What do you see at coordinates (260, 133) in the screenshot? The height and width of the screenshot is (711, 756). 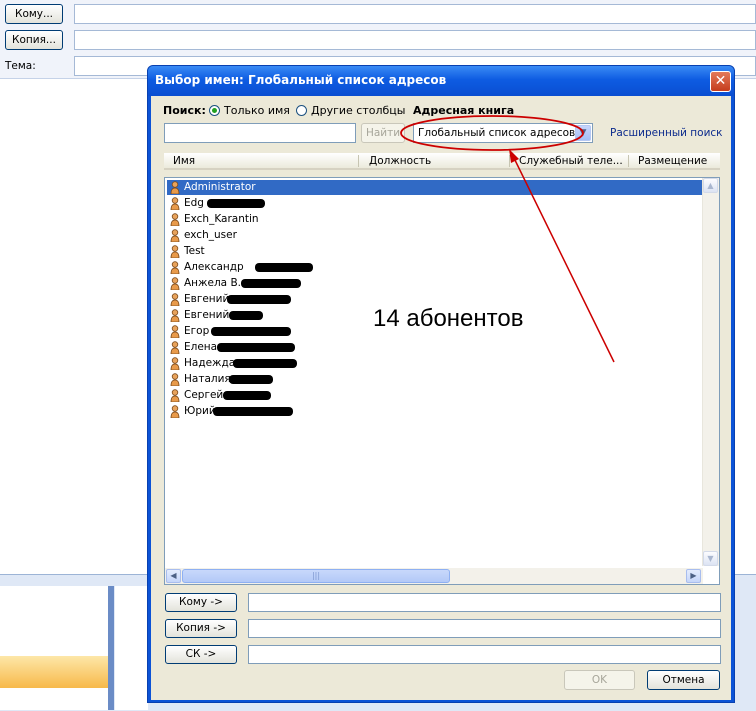 I see `search-input` at bounding box center [260, 133].